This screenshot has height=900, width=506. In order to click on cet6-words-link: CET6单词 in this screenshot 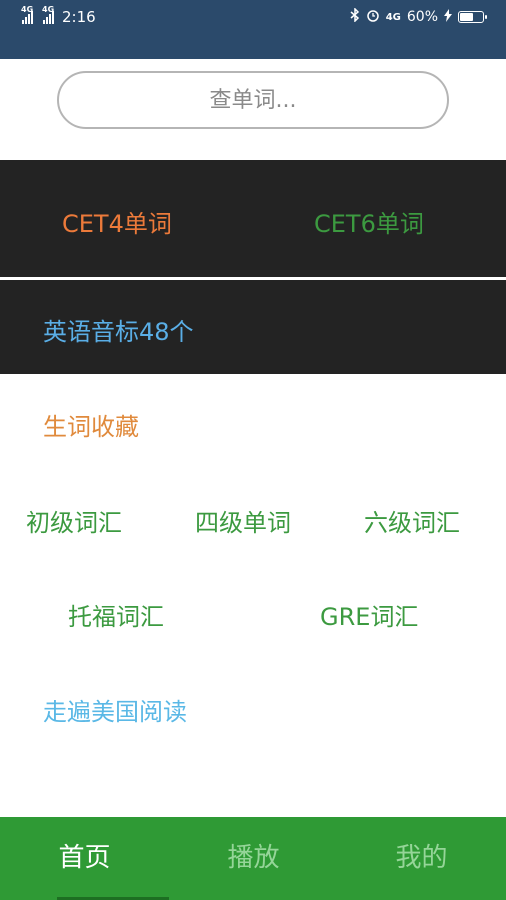, I will do `click(369, 221)`.